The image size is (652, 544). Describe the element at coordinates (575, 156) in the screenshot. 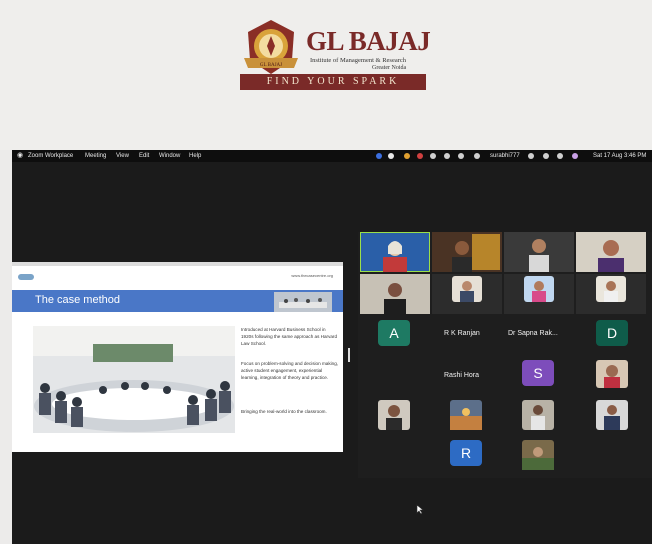

I see `siri-icon` at that location.